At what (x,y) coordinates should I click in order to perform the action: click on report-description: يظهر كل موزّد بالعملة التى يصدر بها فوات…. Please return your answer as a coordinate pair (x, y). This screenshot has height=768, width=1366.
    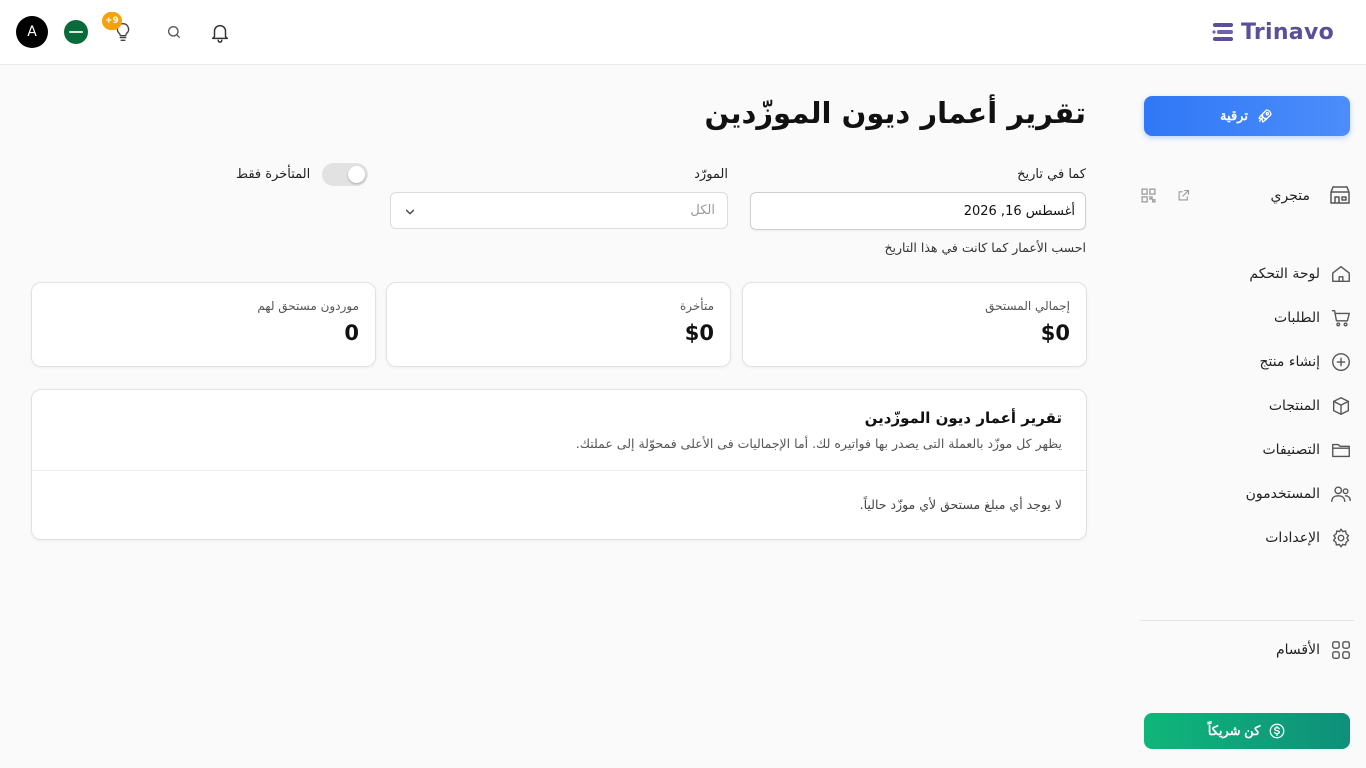
    Looking at the image, I should click on (818, 443).